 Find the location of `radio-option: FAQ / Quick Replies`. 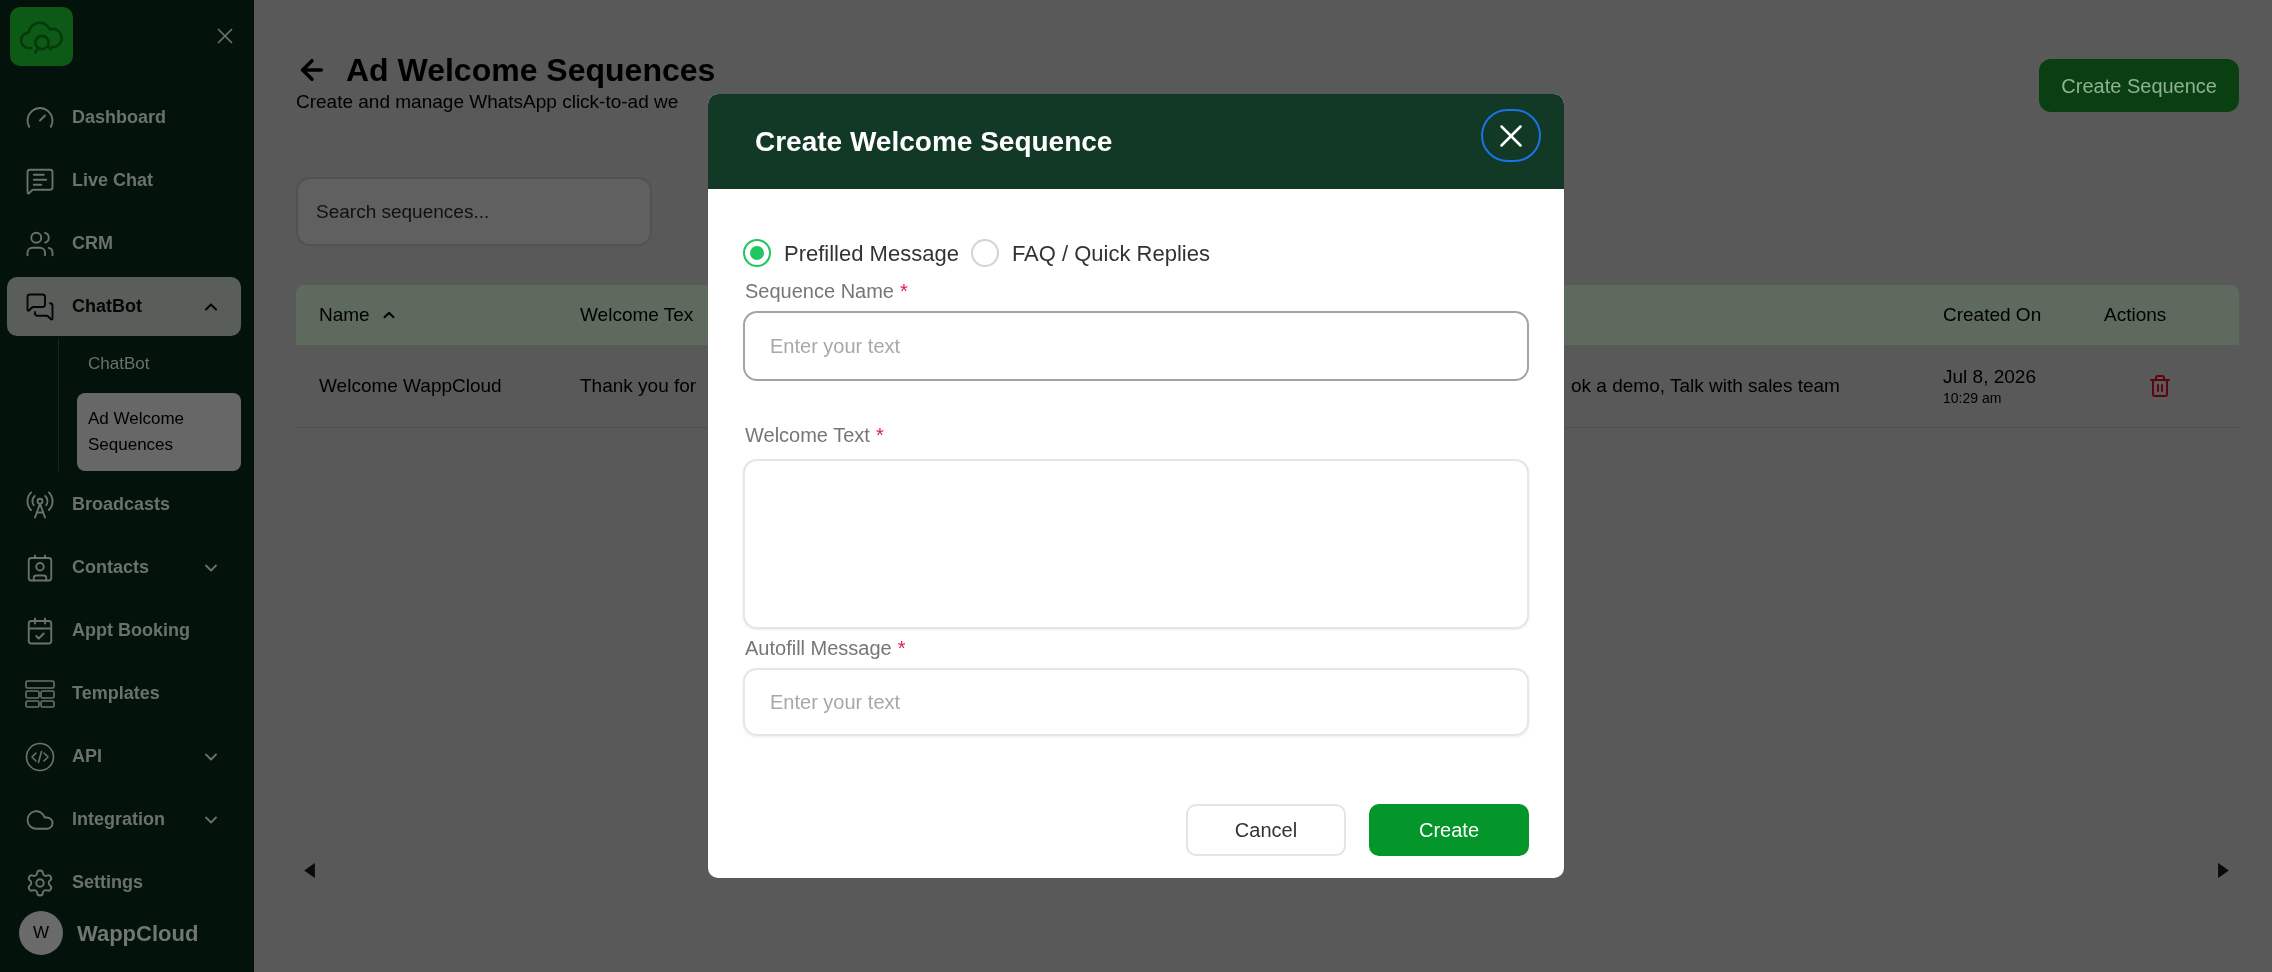

radio-option: FAQ / Quick Replies is located at coordinates (1090, 253).